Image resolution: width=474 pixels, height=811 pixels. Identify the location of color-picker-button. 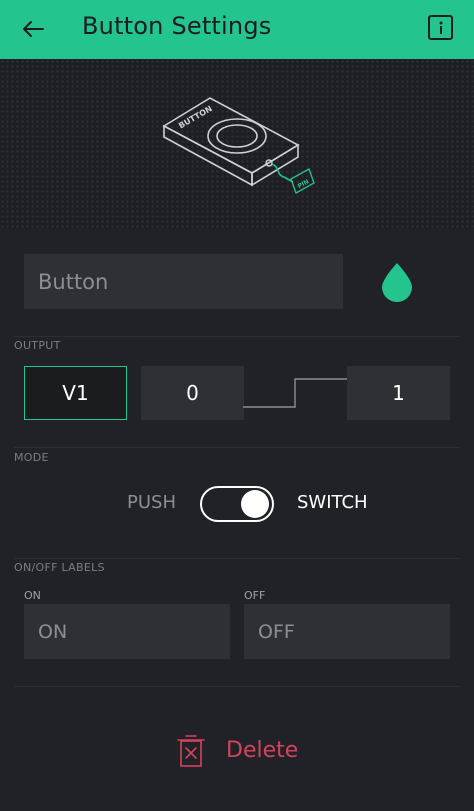
(397, 284).